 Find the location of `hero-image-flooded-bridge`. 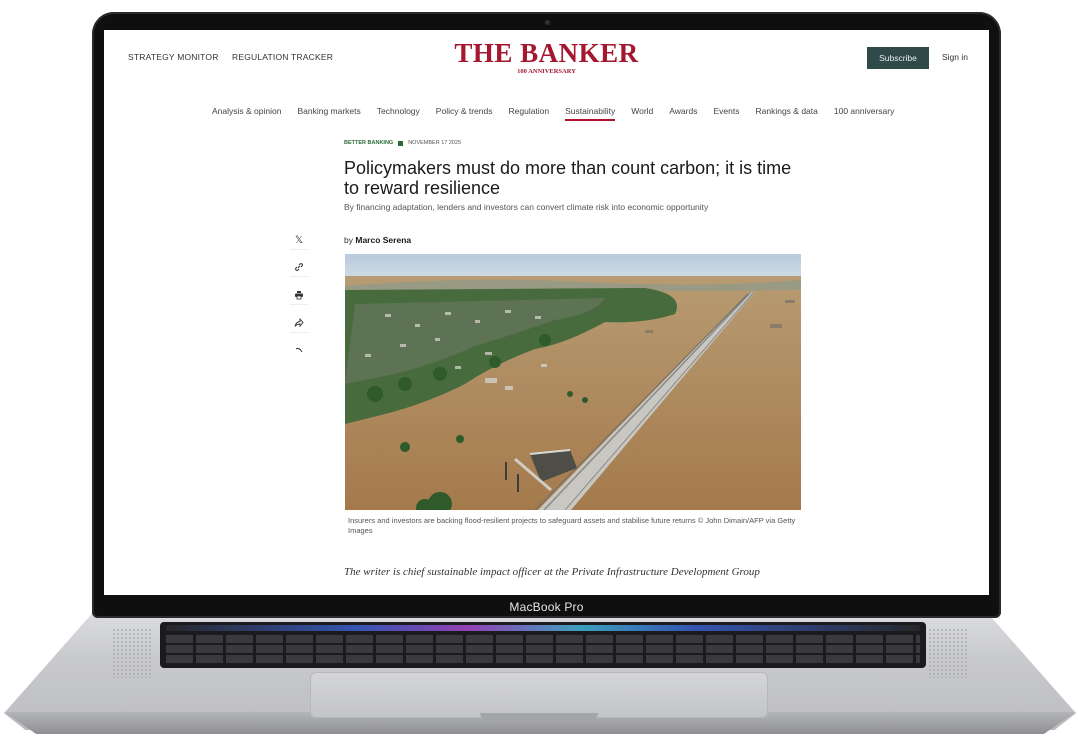

hero-image-flooded-bridge is located at coordinates (573, 382).